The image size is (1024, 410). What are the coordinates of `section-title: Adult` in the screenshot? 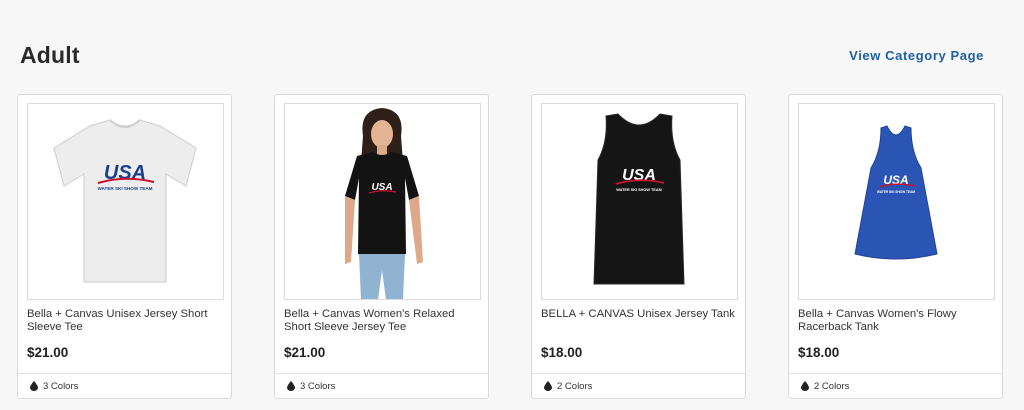 It's located at (50, 55).